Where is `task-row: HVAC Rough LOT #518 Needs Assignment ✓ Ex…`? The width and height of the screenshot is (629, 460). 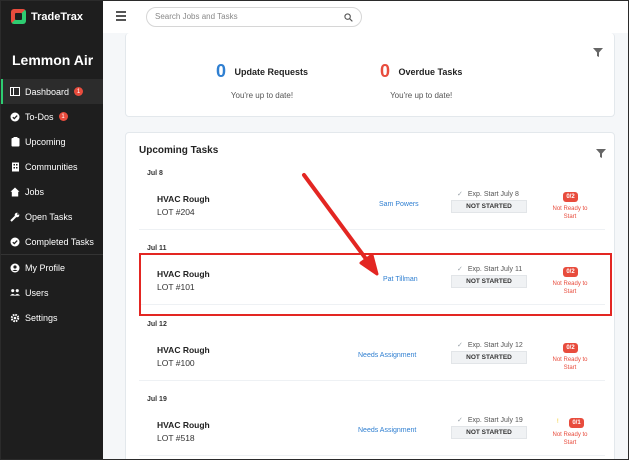
task-row: HVAC Rough LOT #518 Needs Assignment ✓ Ex… is located at coordinates (372, 432).